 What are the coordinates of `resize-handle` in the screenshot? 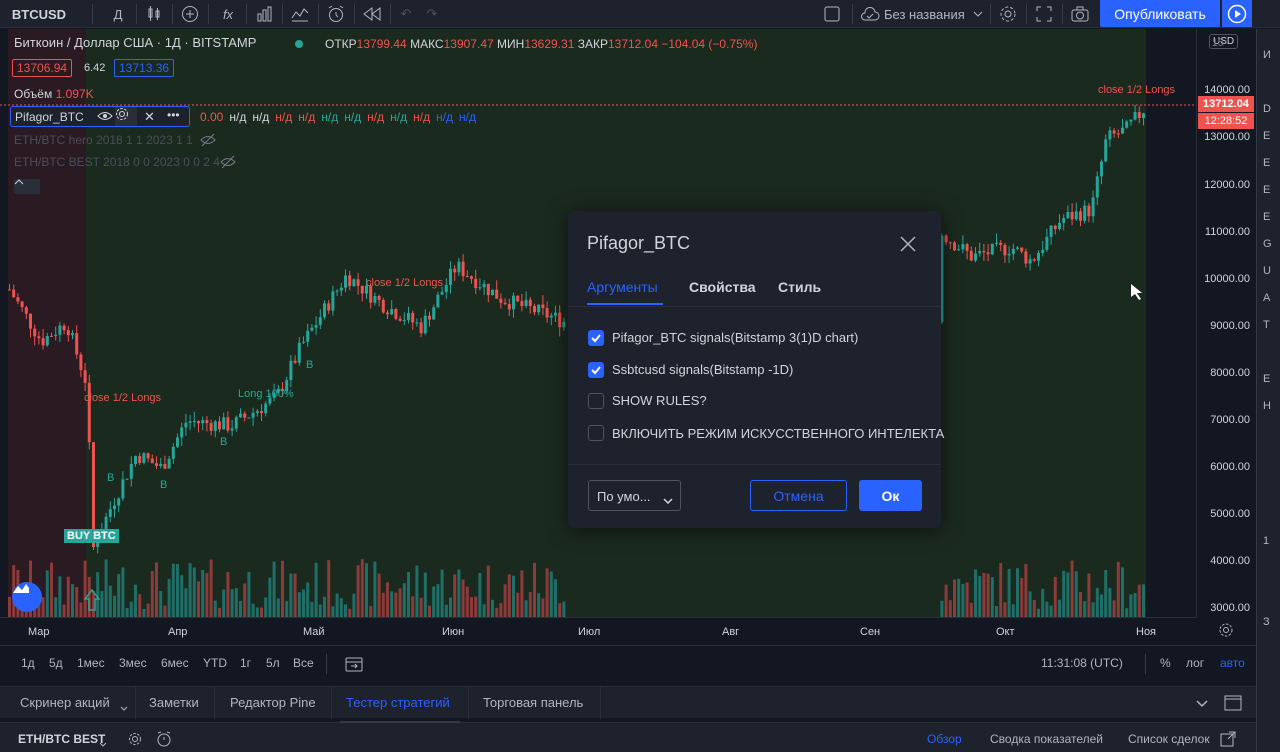 It's located at (400, 722).